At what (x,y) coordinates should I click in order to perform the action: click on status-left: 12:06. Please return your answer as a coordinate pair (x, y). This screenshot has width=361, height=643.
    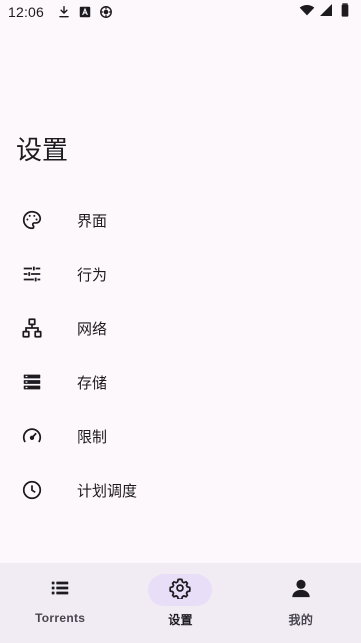
    Looking at the image, I should click on (60, 12).